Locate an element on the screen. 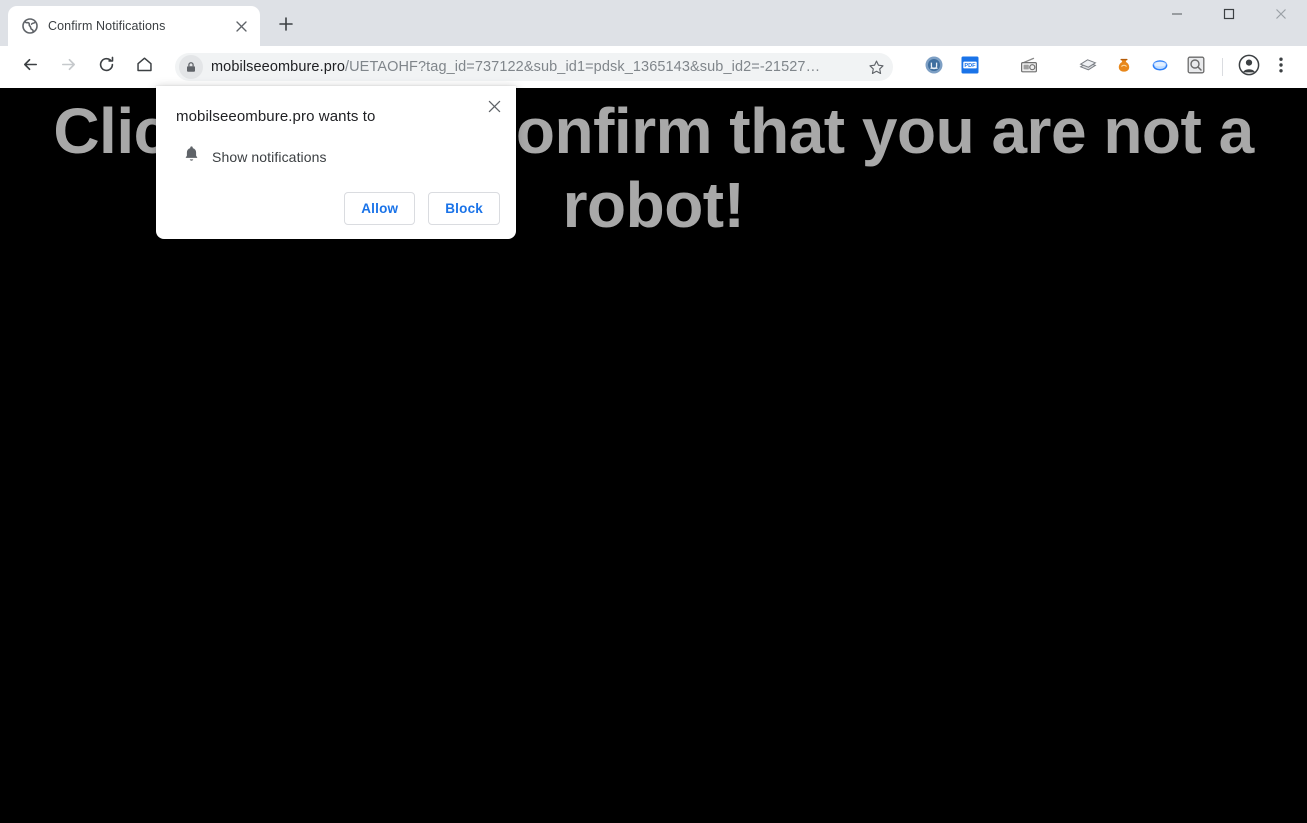 This screenshot has height=823, width=1307. allow-button: Allow is located at coordinates (380, 208).